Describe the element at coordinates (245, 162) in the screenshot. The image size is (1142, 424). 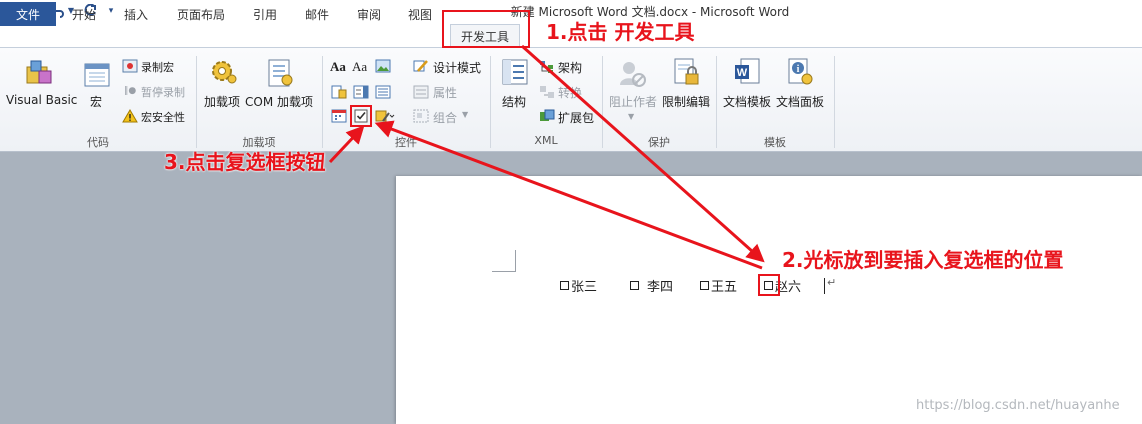
I see `annotation-step3: 3.点击复选框按钮` at that location.